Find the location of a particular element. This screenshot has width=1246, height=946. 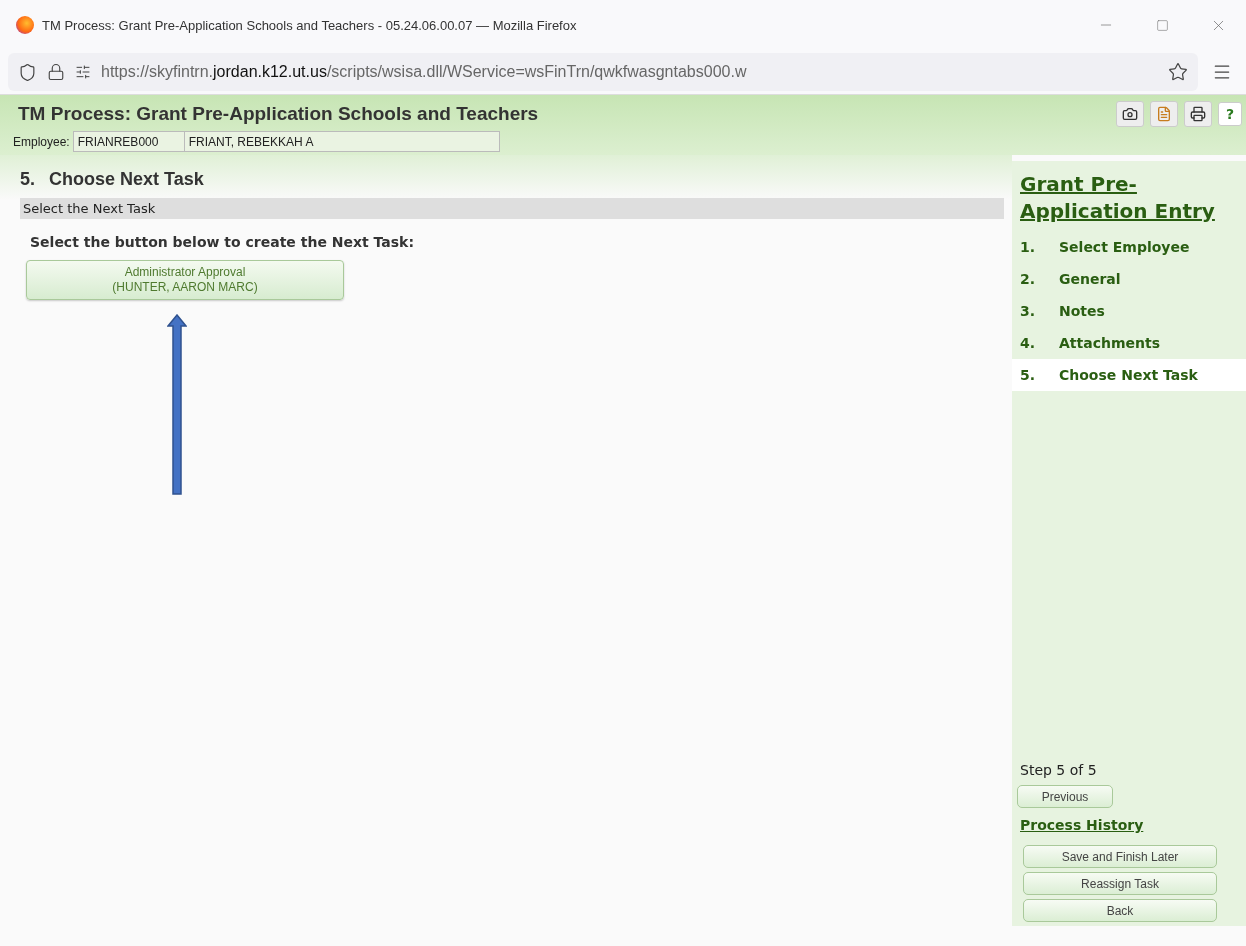

help-button: ? is located at coordinates (1230, 114).